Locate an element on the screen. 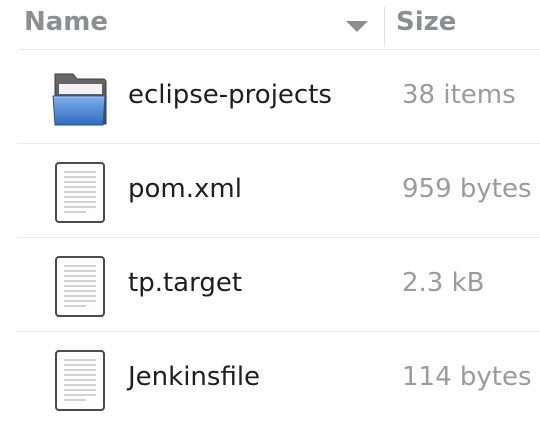 Image resolution: width=540 pixels, height=426 pixels. sort-descending-icon is located at coordinates (357, 26).